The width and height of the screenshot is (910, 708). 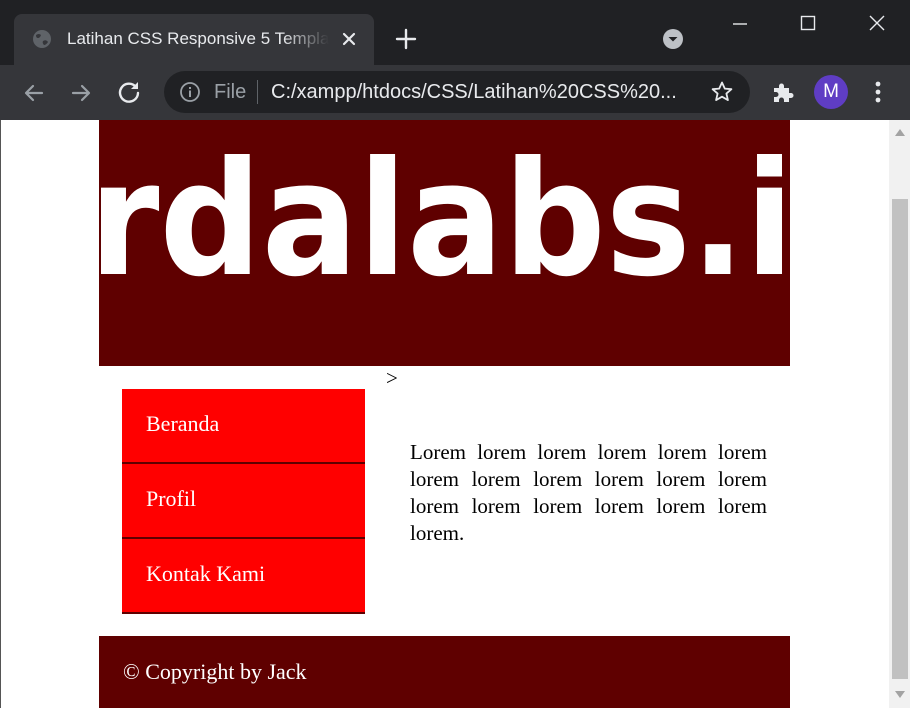 I want to click on scroll-up-arrow-icon, so click(x=900, y=132).